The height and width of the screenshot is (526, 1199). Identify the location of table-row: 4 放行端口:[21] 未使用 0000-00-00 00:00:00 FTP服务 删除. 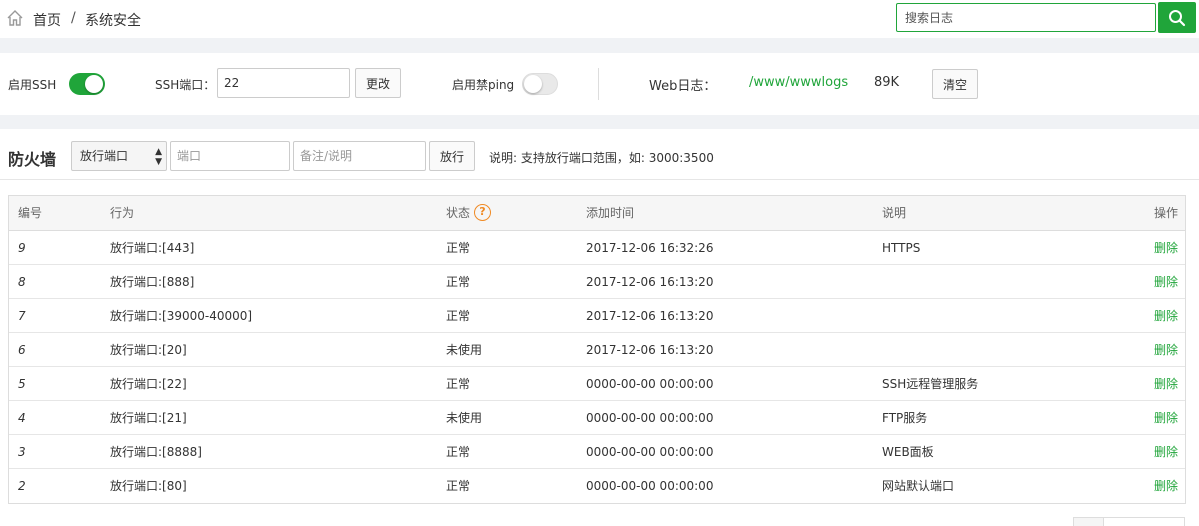
(597, 418).